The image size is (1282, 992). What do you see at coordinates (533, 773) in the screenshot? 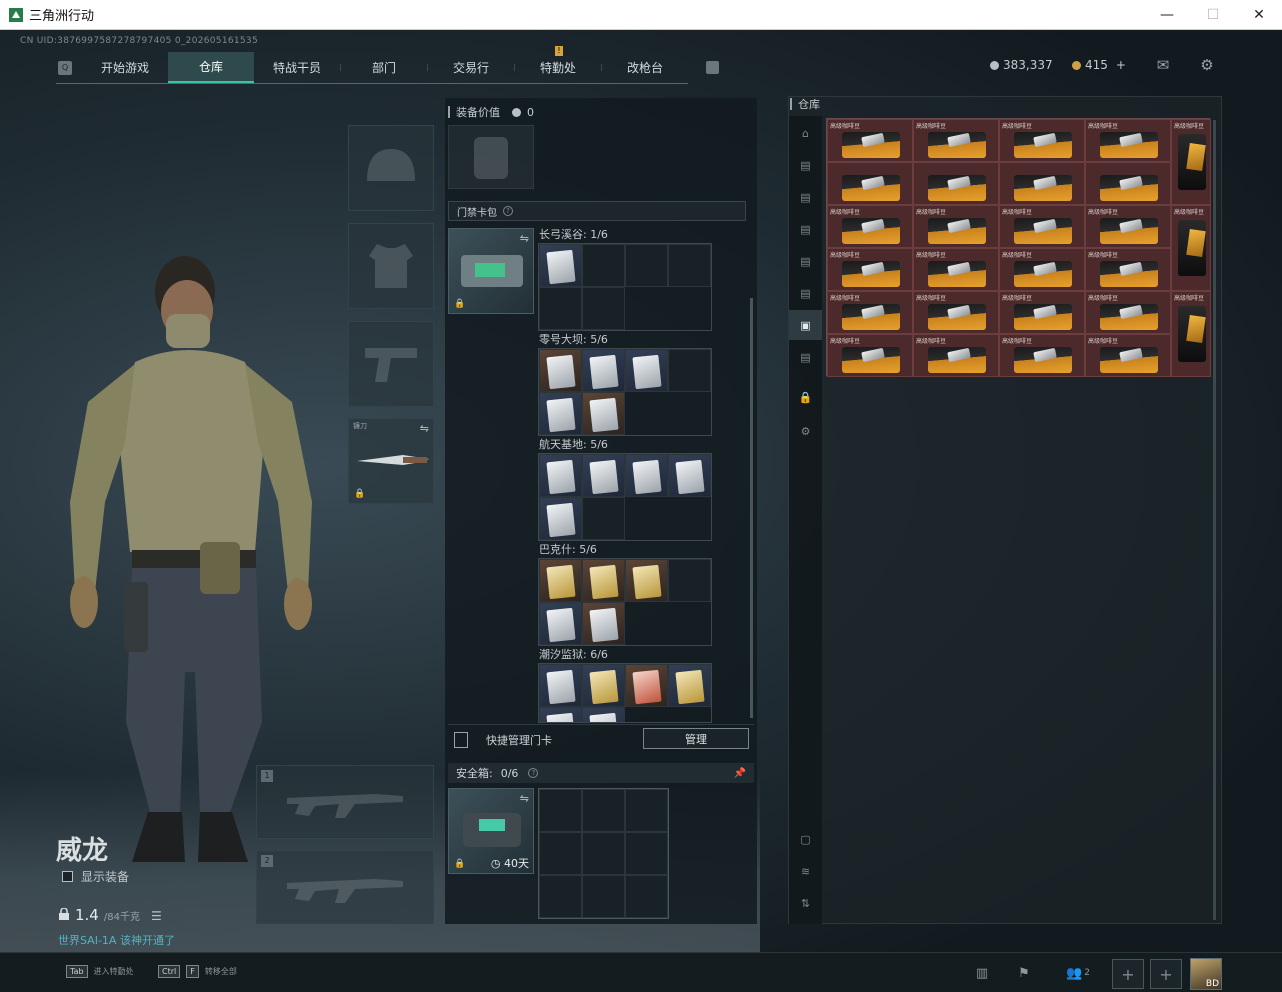
I see `help-icon: ?` at bounding box center [533, 773].